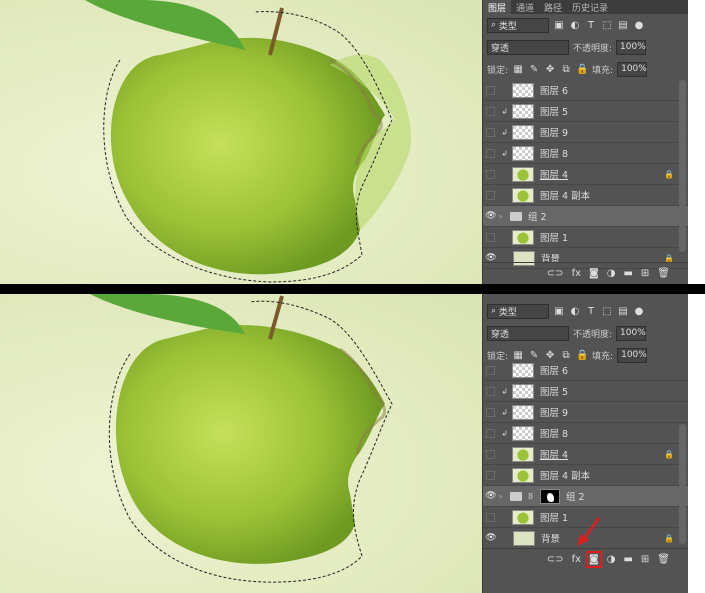  Describe the element at coordinates (645, 559) in the screenshot. I see `new-layer-icon: ⊞` at that location.